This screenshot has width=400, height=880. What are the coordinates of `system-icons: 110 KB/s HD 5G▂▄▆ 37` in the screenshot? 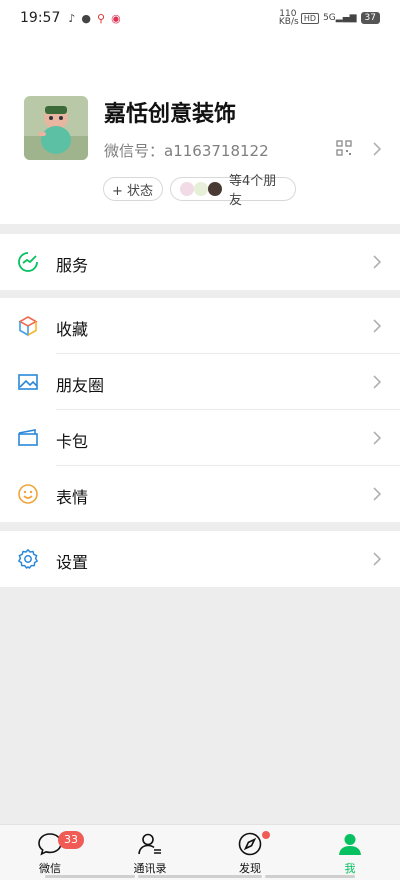 It's located at (329, 18).